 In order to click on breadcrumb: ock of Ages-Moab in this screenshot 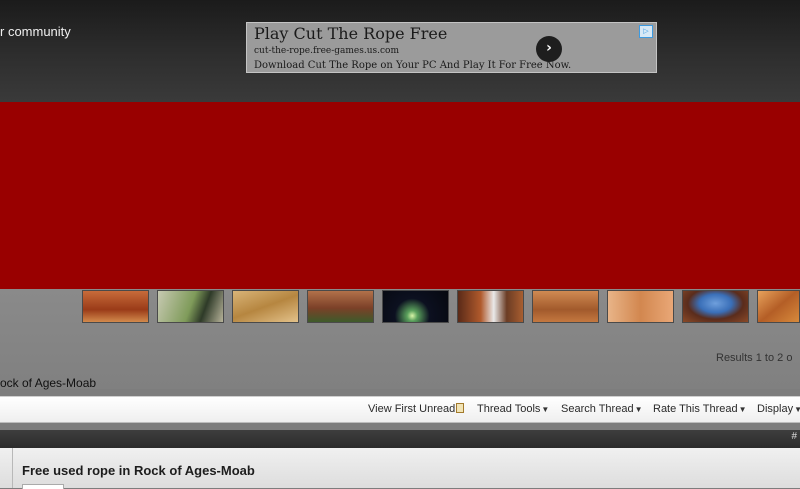, I will do `click(48, 383)`.